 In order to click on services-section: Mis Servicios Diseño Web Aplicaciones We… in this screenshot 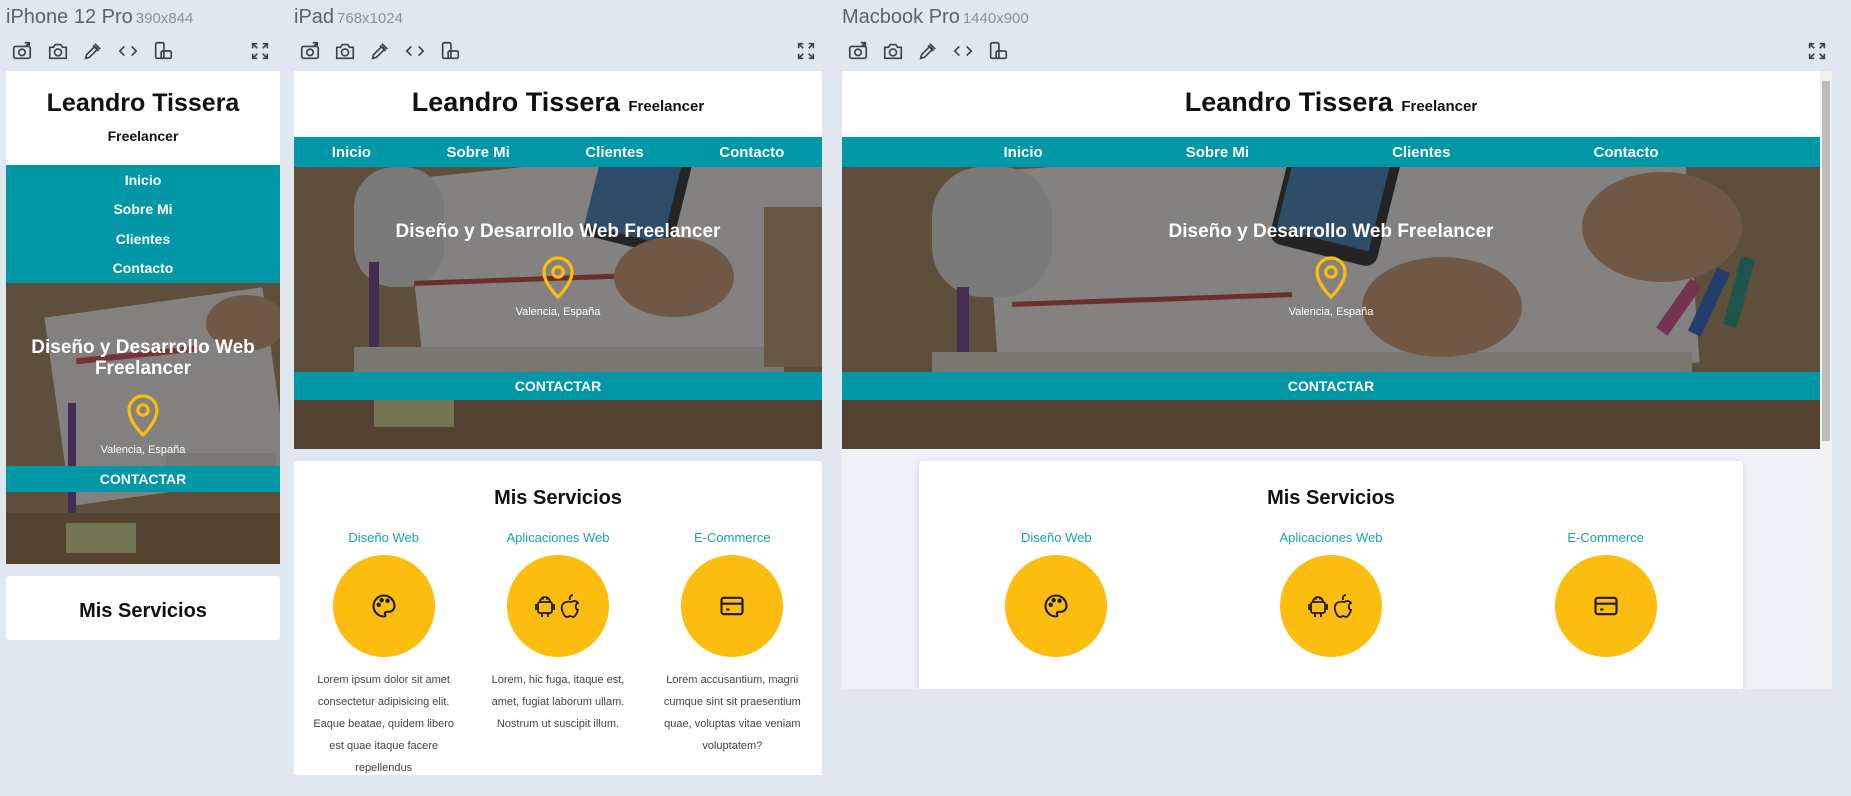, I will do `click(1331, 575)`.